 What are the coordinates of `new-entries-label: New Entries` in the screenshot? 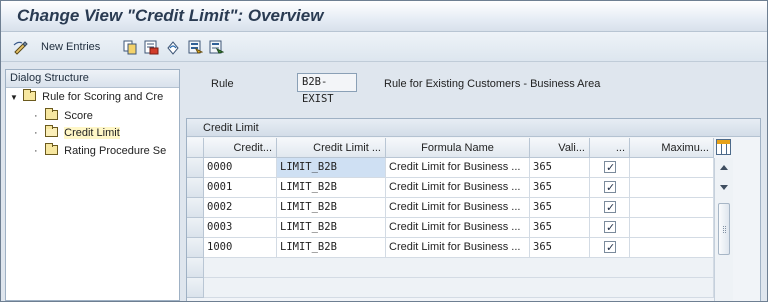 It's located at (71, 47).